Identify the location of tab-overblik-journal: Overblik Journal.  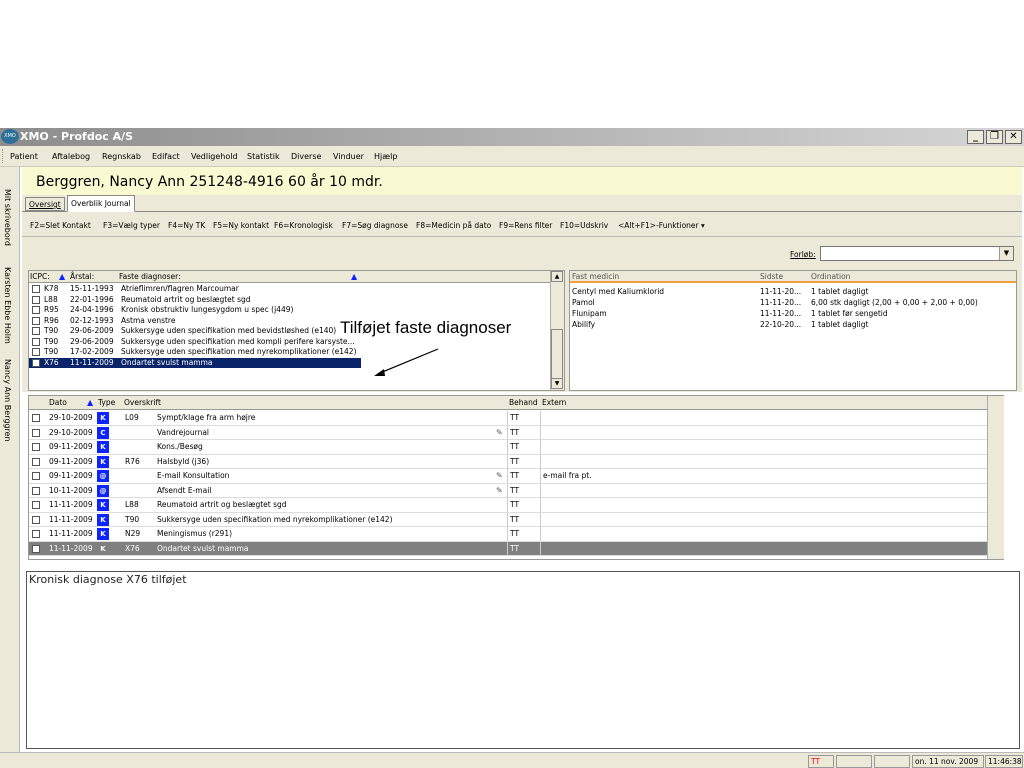
(101, 203).